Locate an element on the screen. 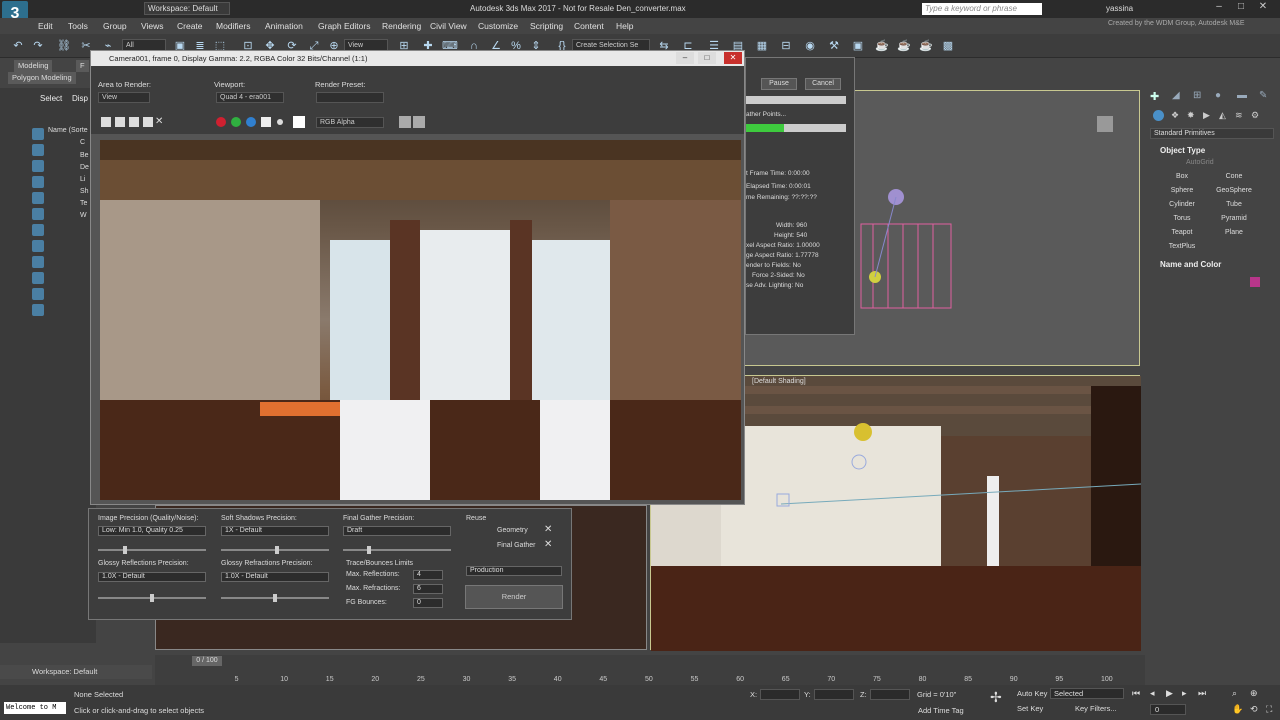 The image size is (1280, 720). explorer-name-column: Name (Sorte is located at coordinates (68, 130).